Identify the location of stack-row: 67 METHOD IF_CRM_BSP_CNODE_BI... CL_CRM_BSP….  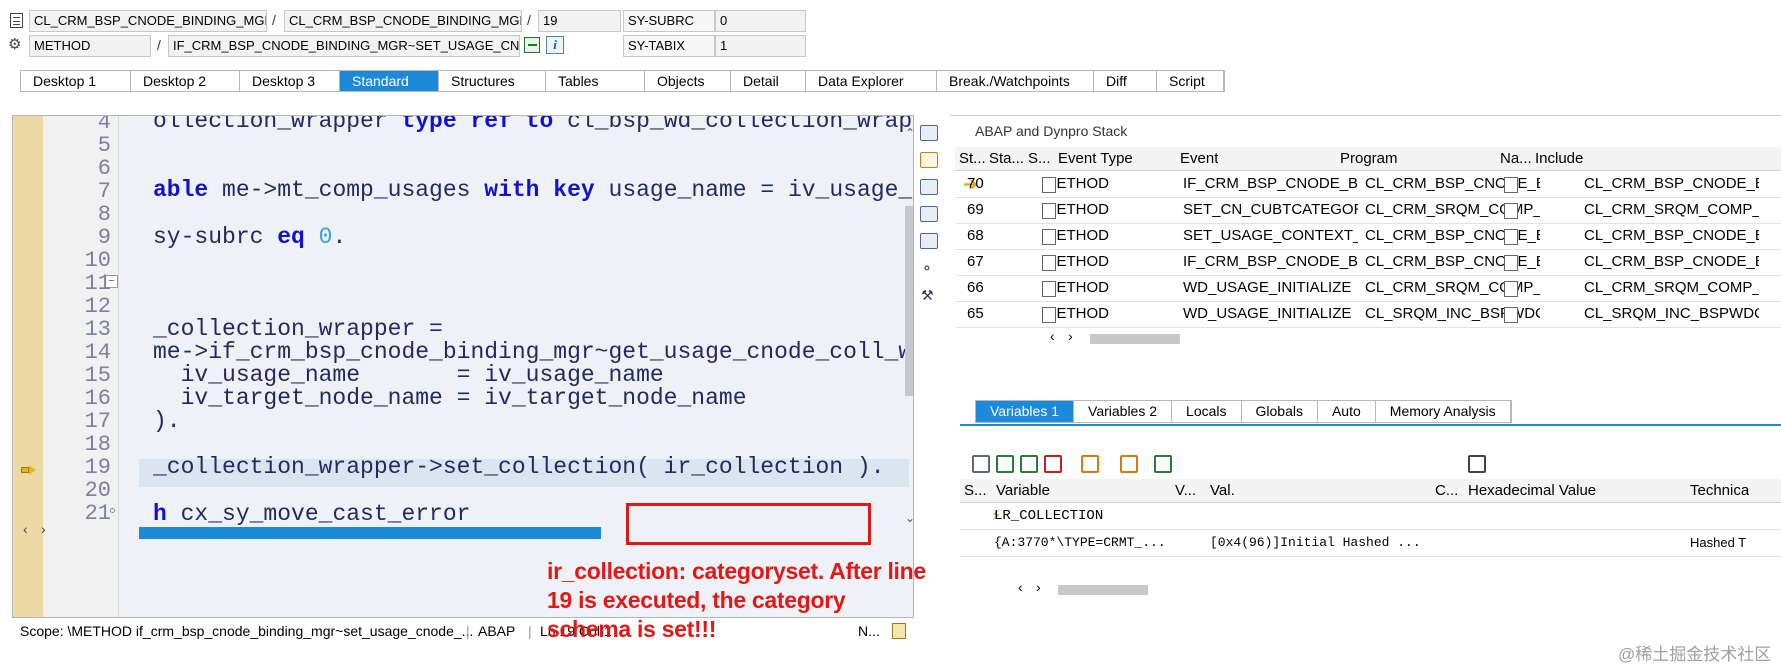
(1368, 263).